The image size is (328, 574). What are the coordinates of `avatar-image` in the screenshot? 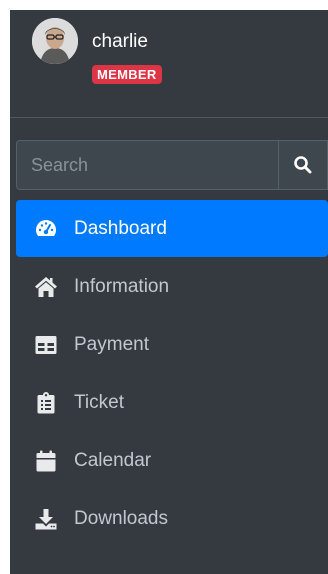 It's located at (55, 41).